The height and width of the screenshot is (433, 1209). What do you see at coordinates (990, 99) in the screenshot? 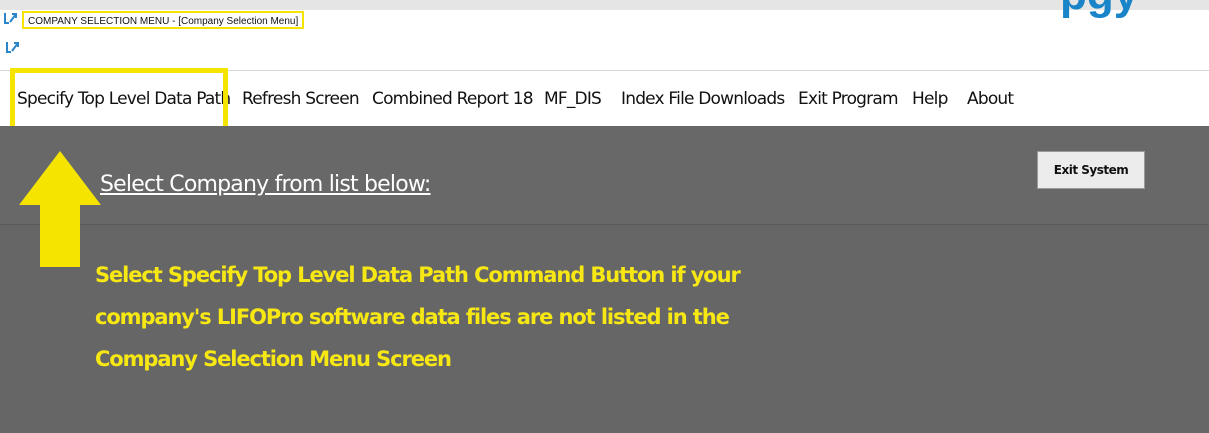
I see `menu-item-about: About` at bounding box center [990, 99].